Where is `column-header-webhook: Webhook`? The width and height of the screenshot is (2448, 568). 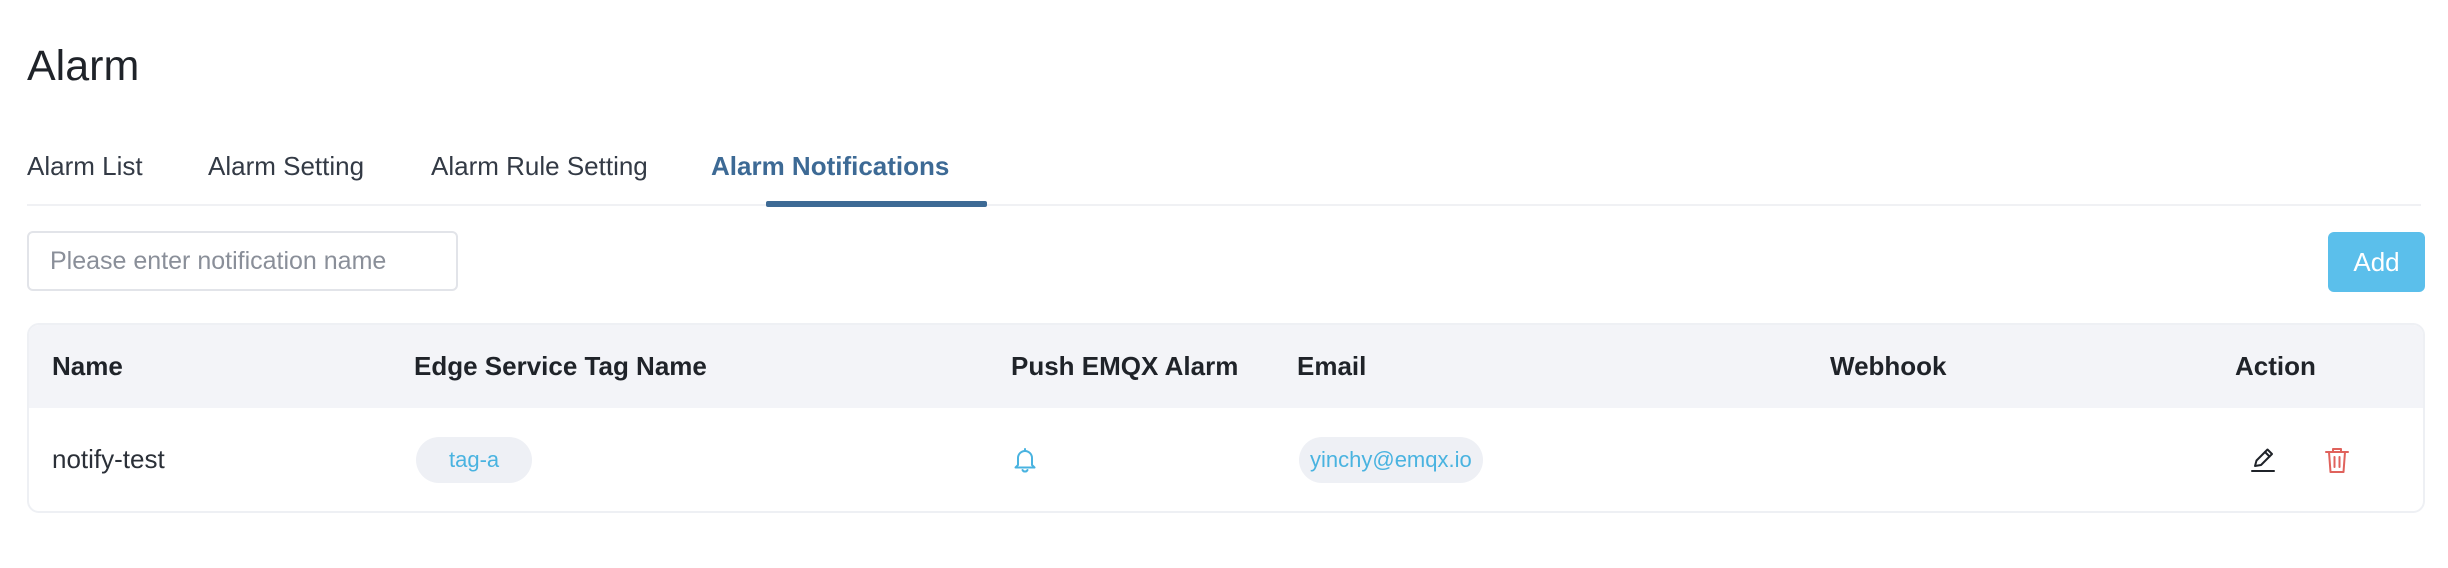 column-header-webhook: Webhook is located at coordinates (1888, 366).